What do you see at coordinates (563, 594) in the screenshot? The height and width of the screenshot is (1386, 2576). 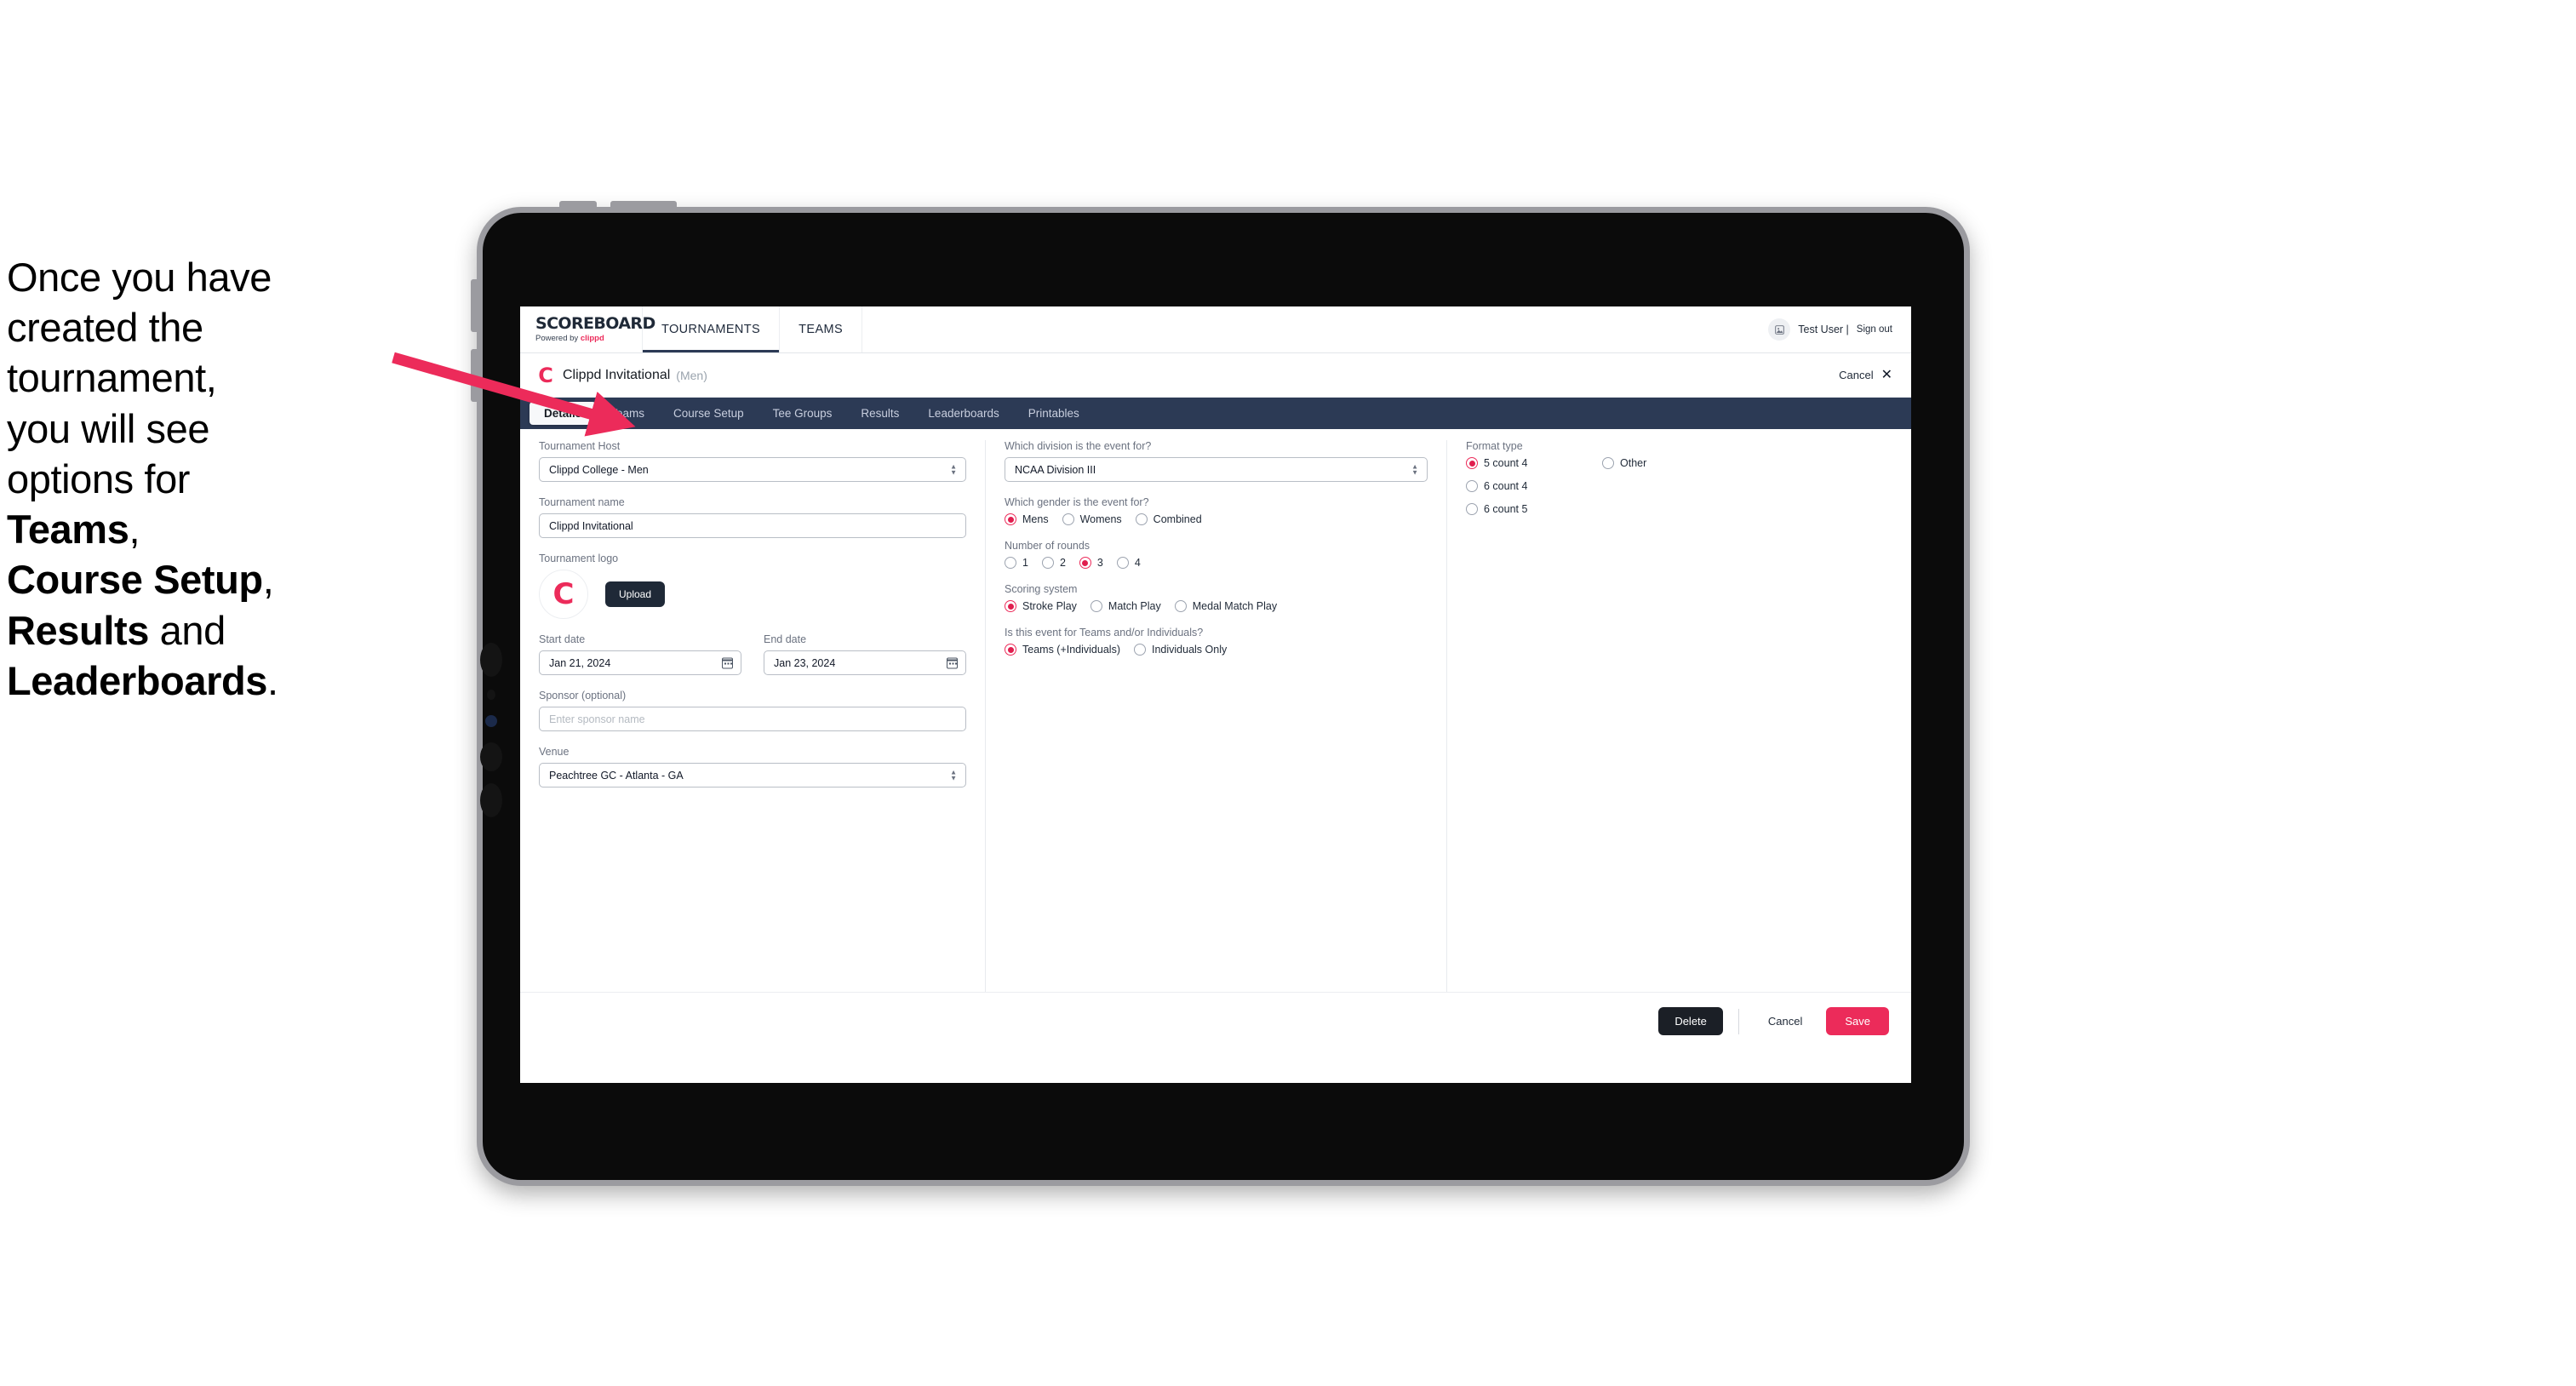 I see `tournament-logo-preview: C` at bounding box center [563, 594].